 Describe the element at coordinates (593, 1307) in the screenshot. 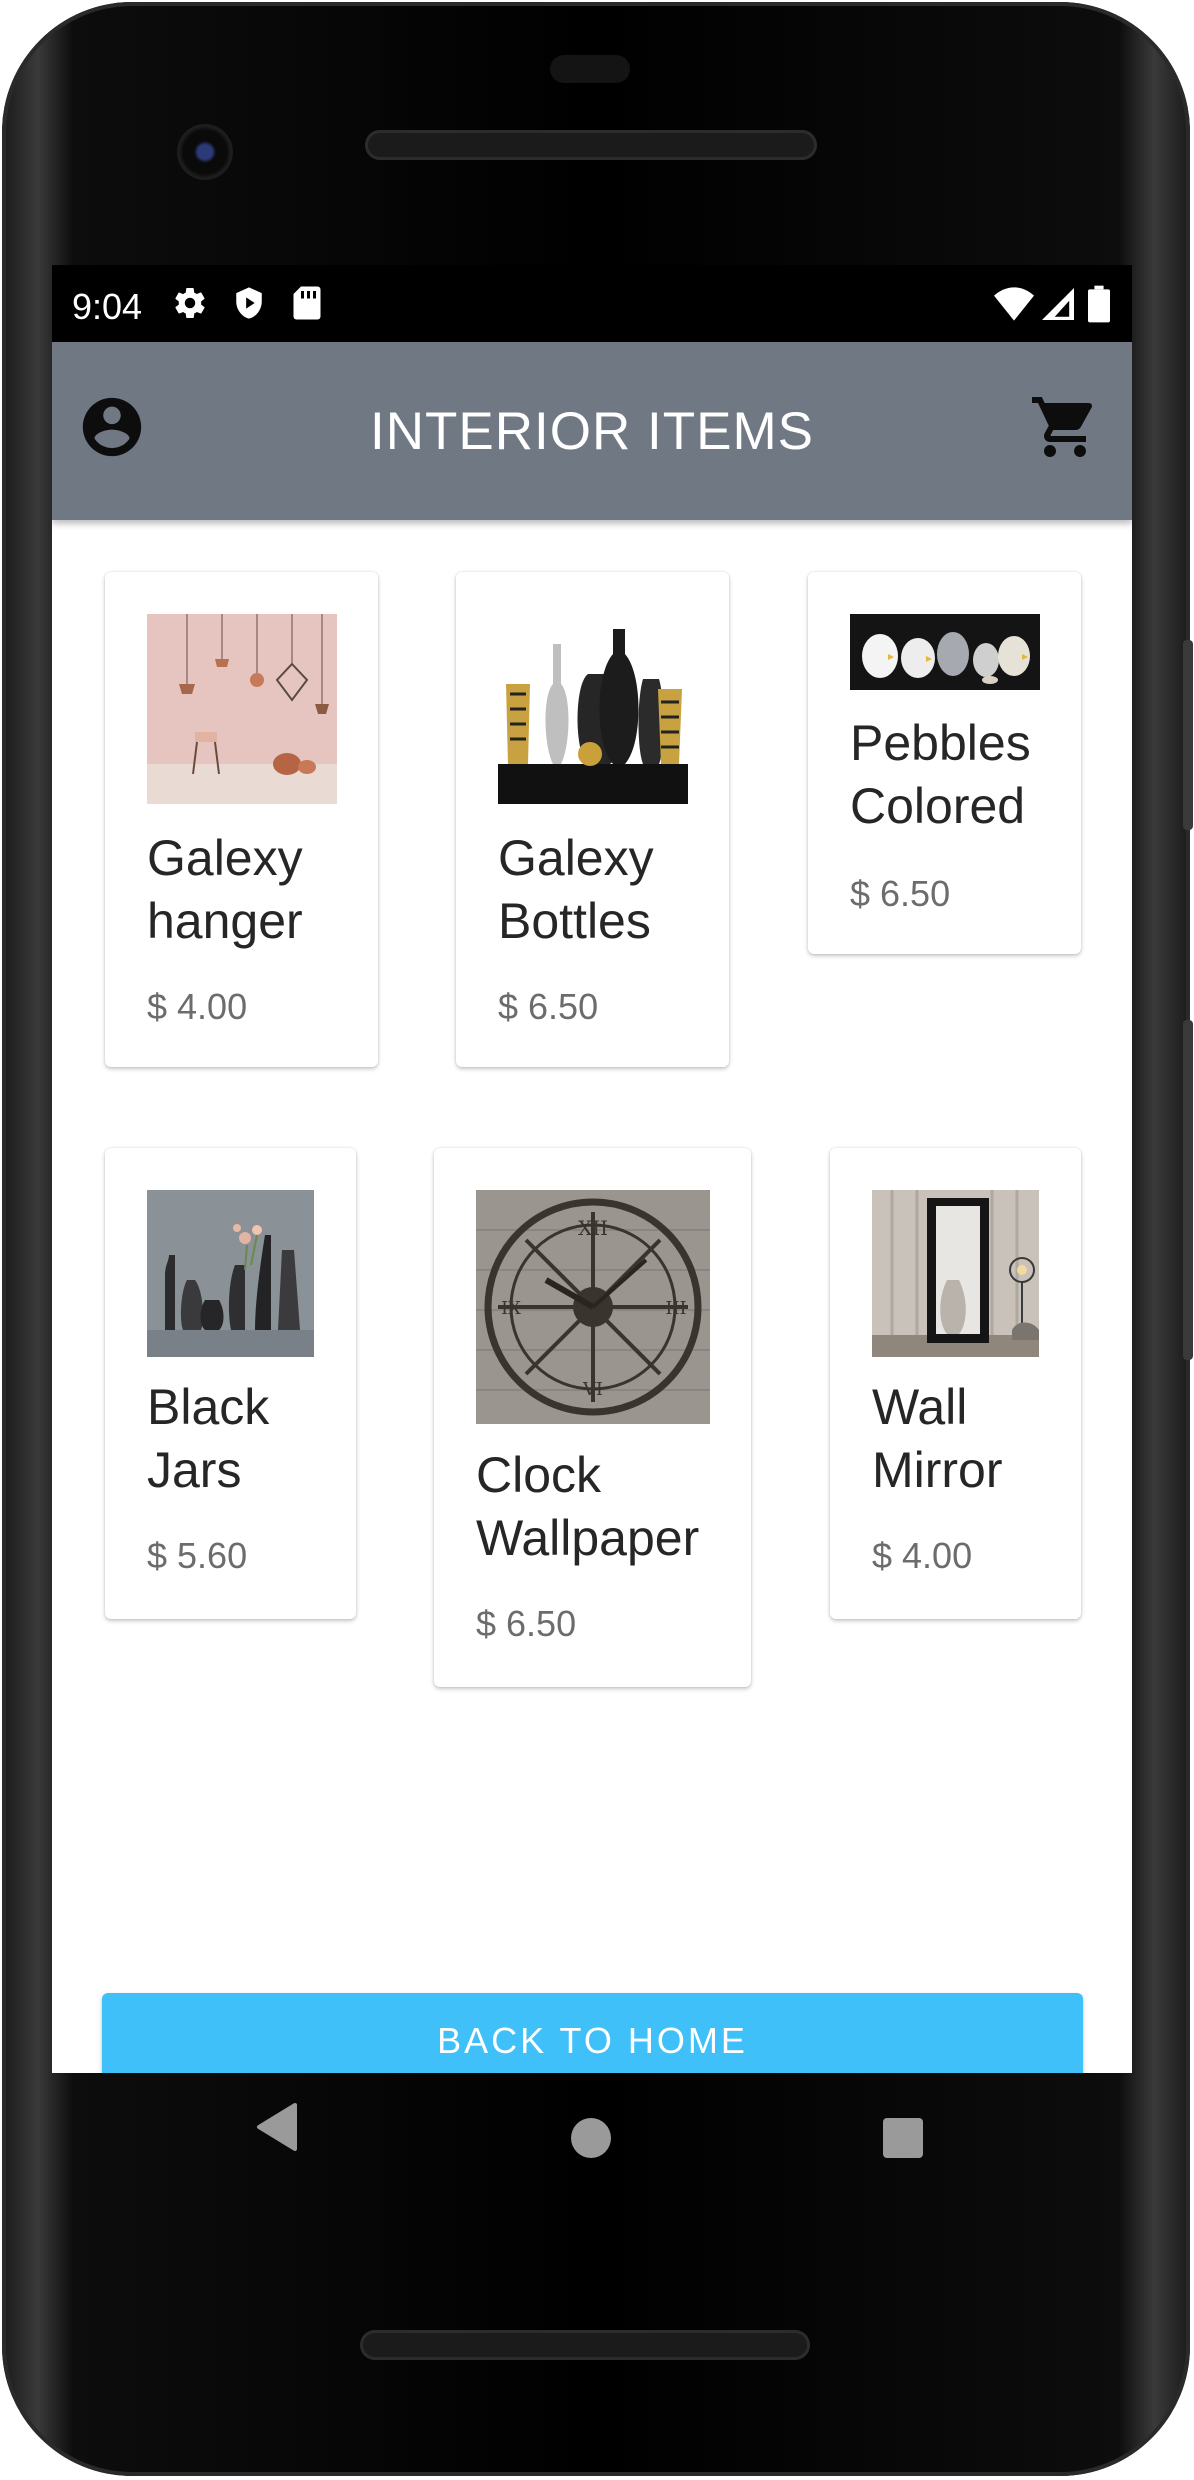

I see `clock-image: XII III VI IX` at that location.